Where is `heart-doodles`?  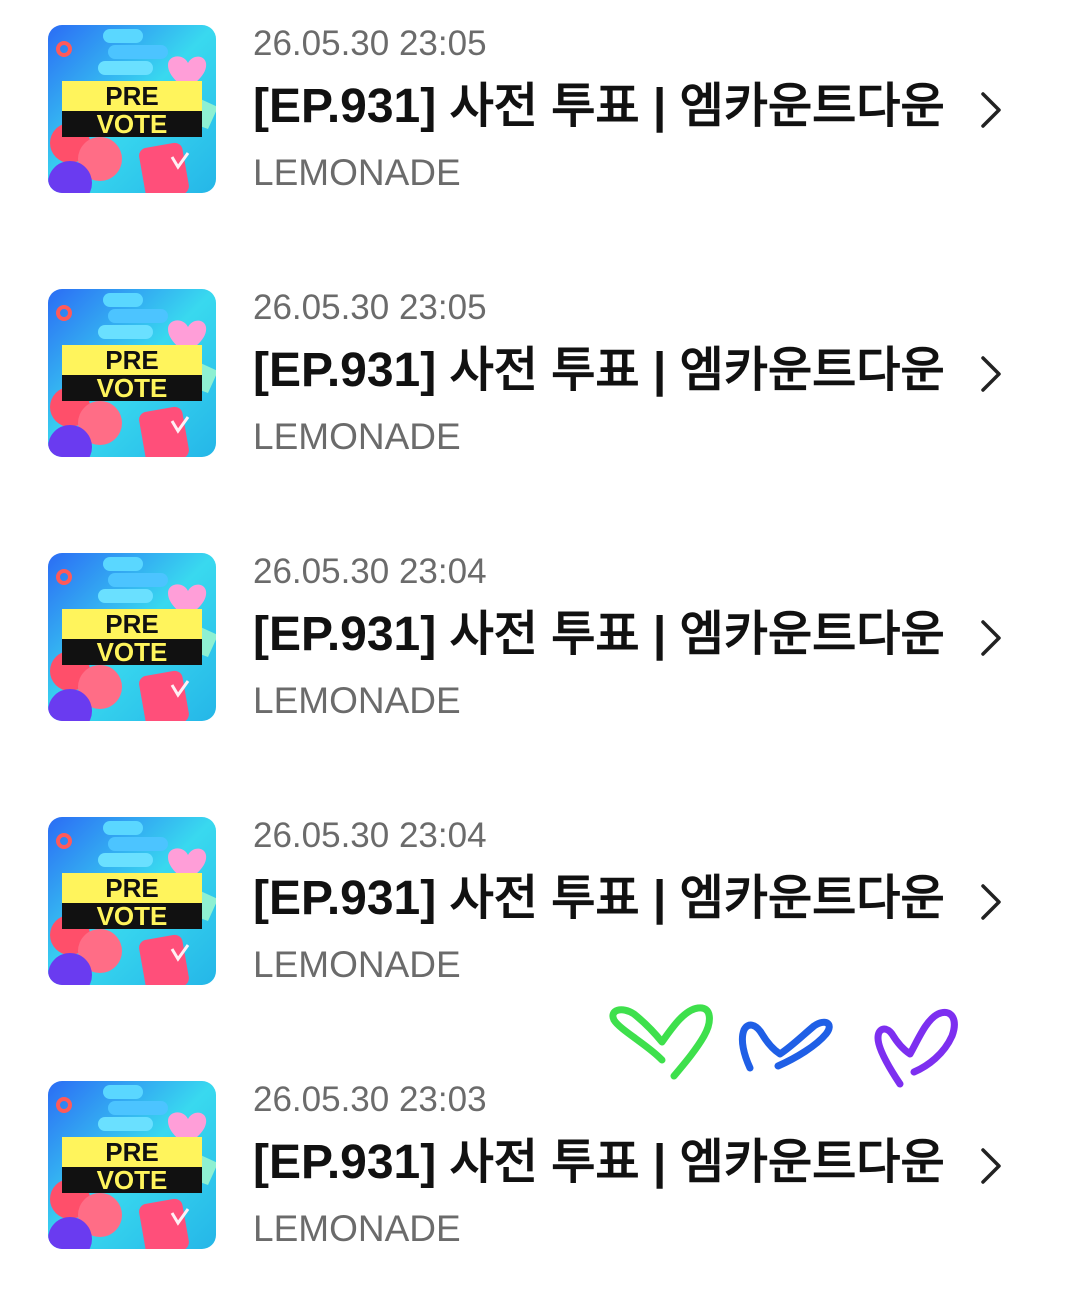 heart-doodles is located at coordinates (783, 1046).